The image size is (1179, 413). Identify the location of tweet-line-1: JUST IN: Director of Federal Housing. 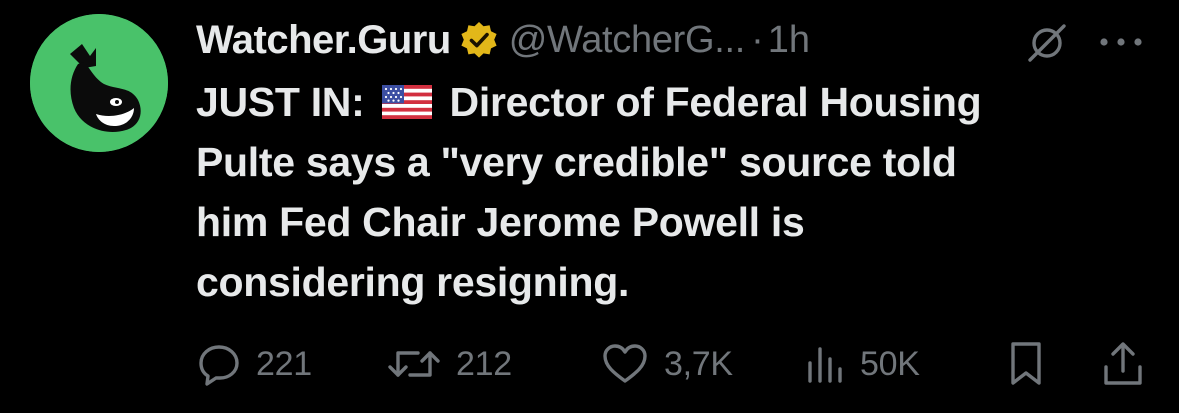
(676, 102).